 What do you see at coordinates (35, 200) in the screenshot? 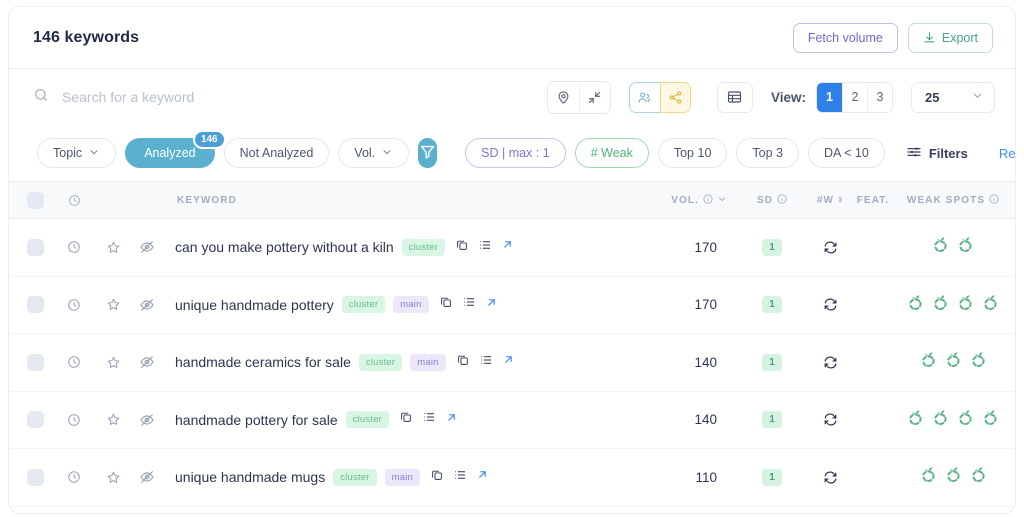
I see `select-all-checkbox` at bounding box center [35, 200].